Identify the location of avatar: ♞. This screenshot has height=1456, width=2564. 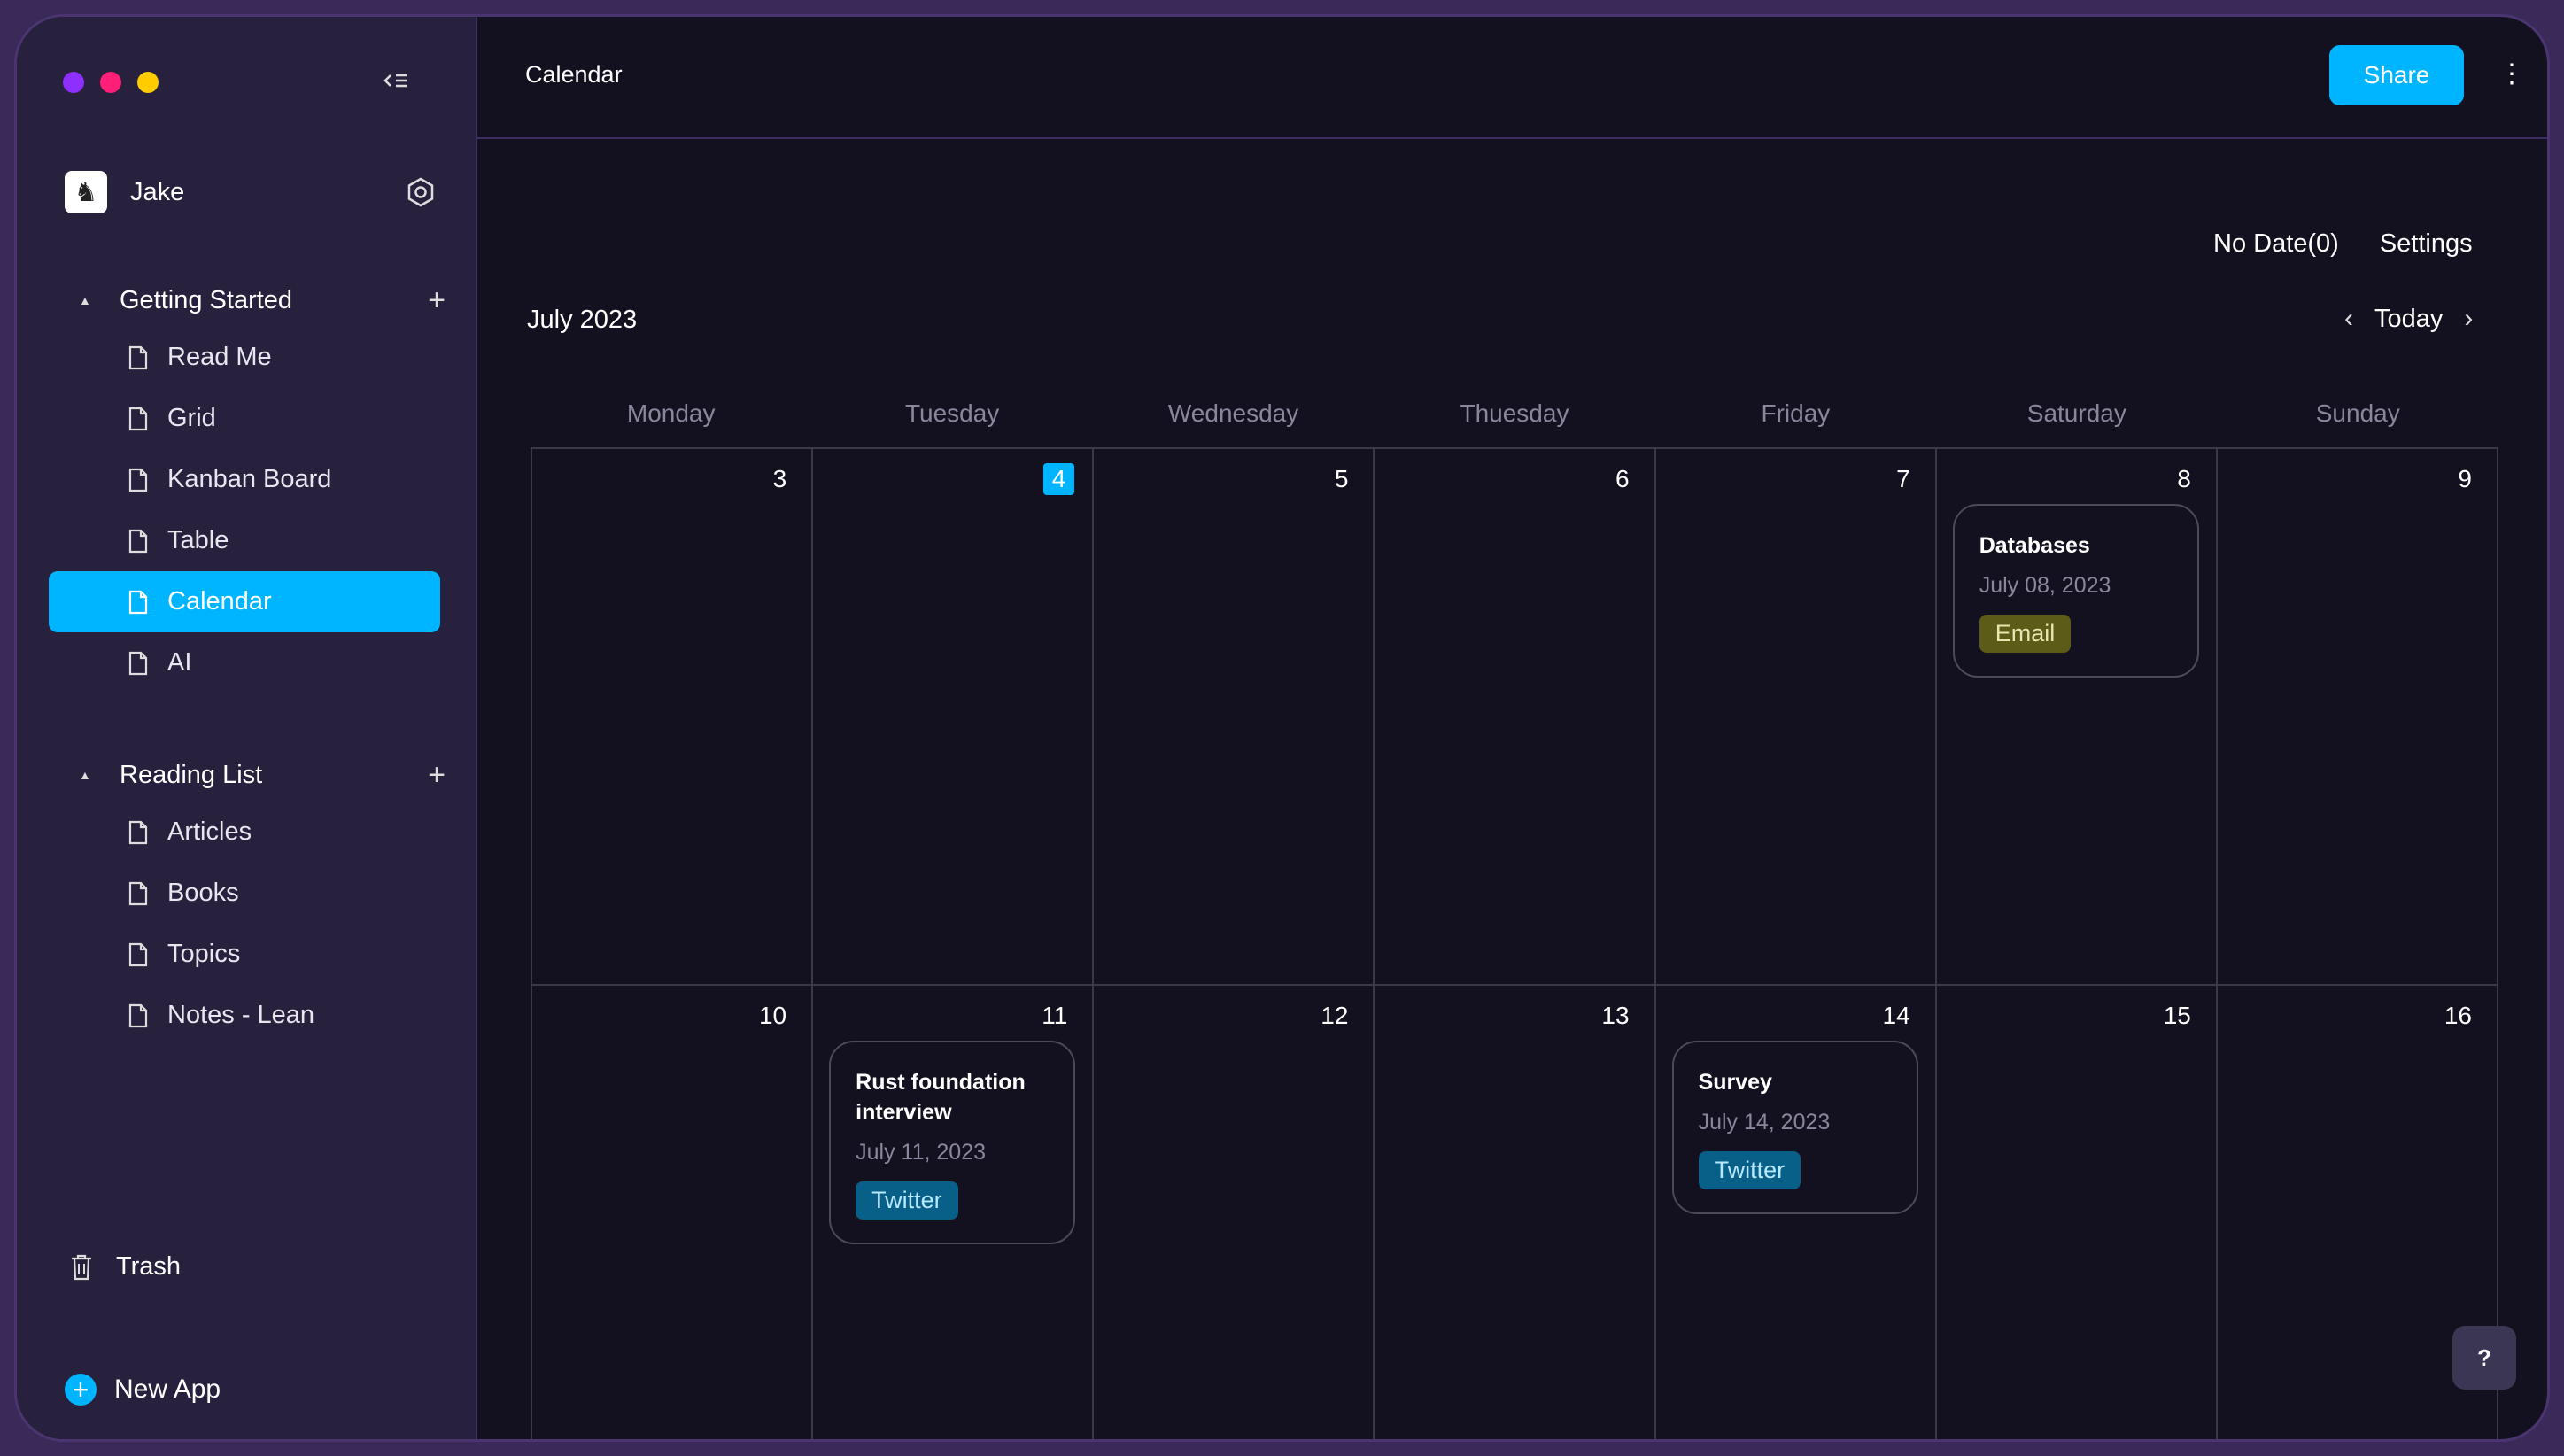
(86, 192).